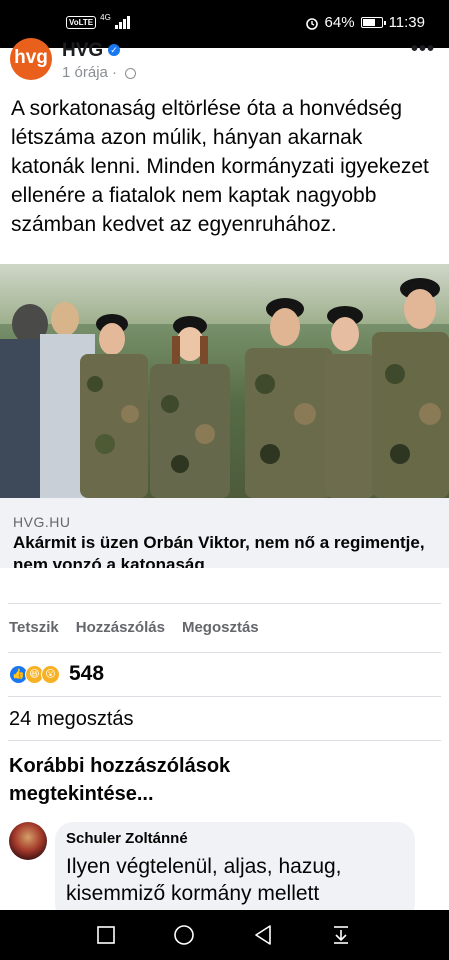  Describe the element at coordinates (114, 50) in the screenshot. I see `verified-badge-icon: ✓` at that location.